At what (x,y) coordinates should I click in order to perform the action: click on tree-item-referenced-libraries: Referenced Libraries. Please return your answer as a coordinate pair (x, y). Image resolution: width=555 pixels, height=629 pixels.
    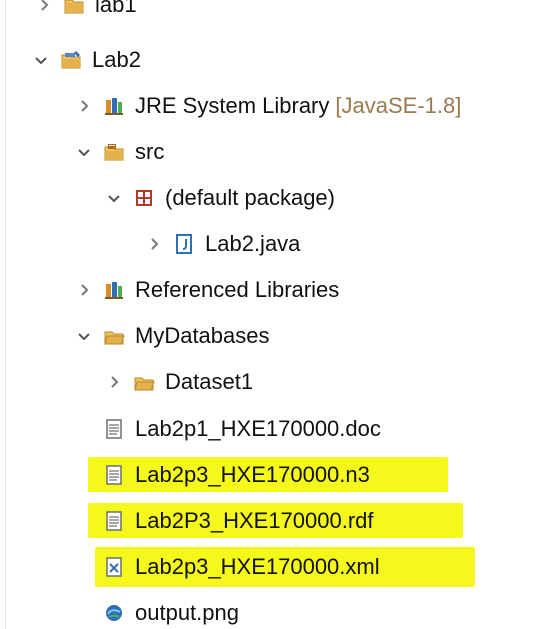
    Looking at the image, I should click on (207, 290).